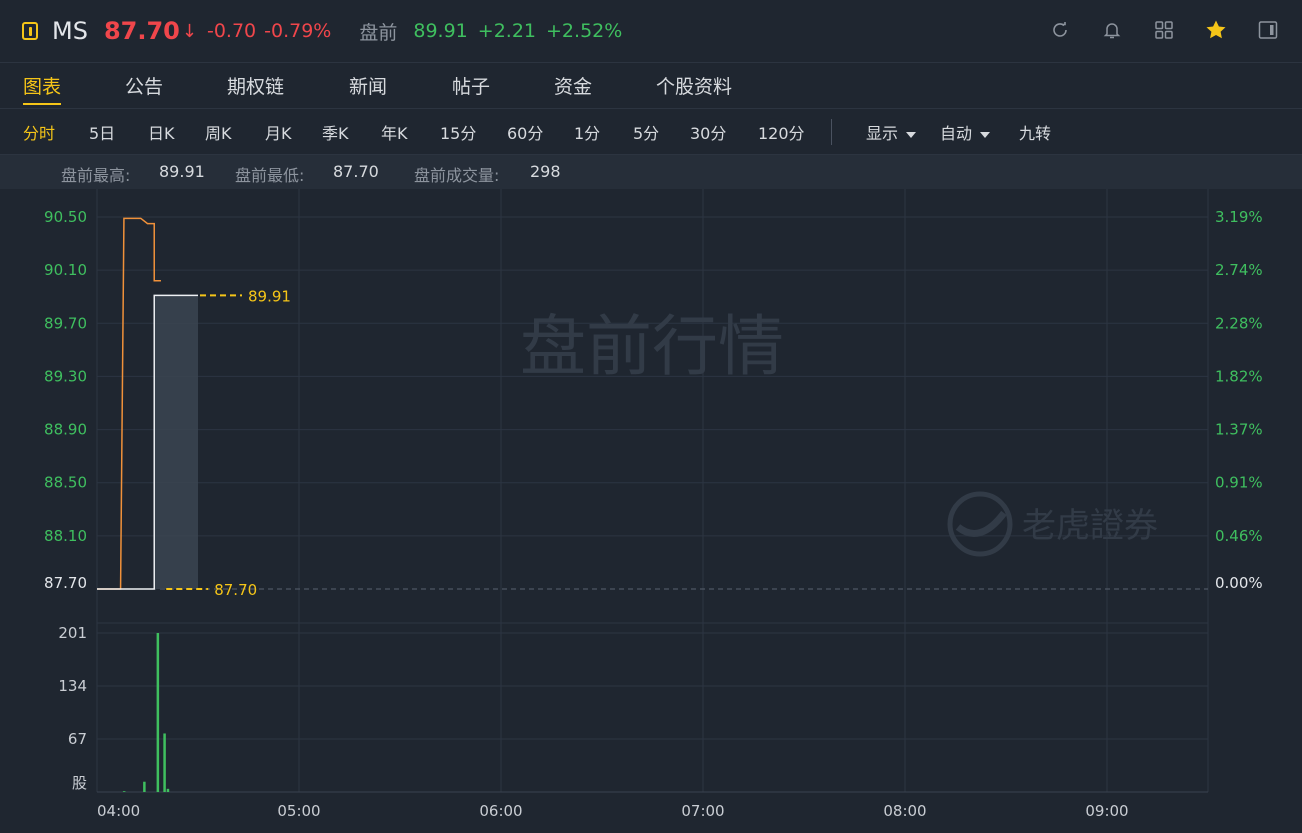  I want to click on price-change: -0.70, so click(231, 31).